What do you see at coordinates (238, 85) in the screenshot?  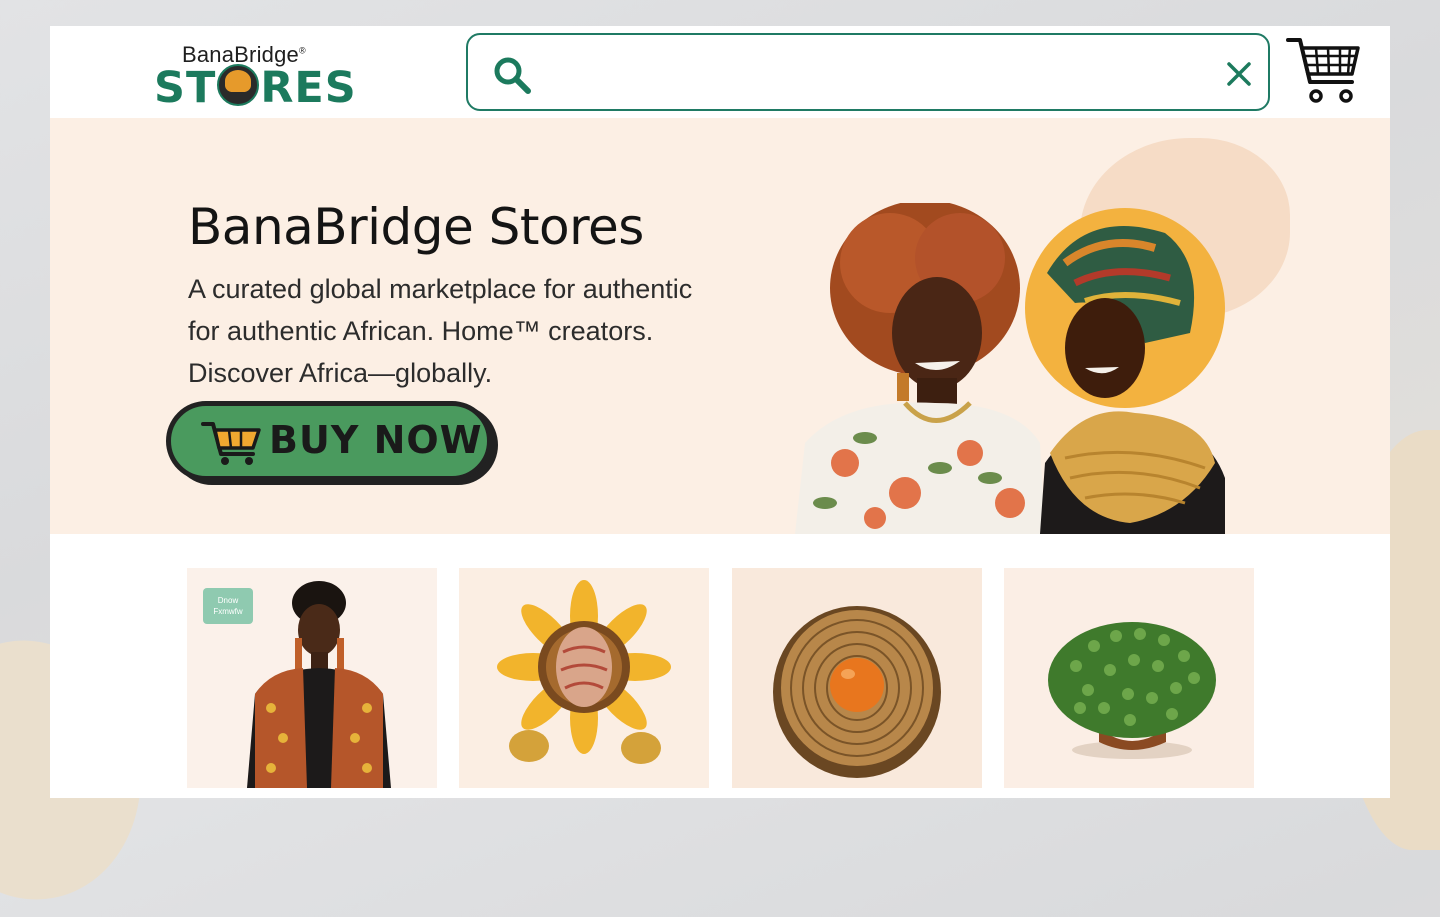 I see `logo-badge-icon` at bounding box center [238, 85].